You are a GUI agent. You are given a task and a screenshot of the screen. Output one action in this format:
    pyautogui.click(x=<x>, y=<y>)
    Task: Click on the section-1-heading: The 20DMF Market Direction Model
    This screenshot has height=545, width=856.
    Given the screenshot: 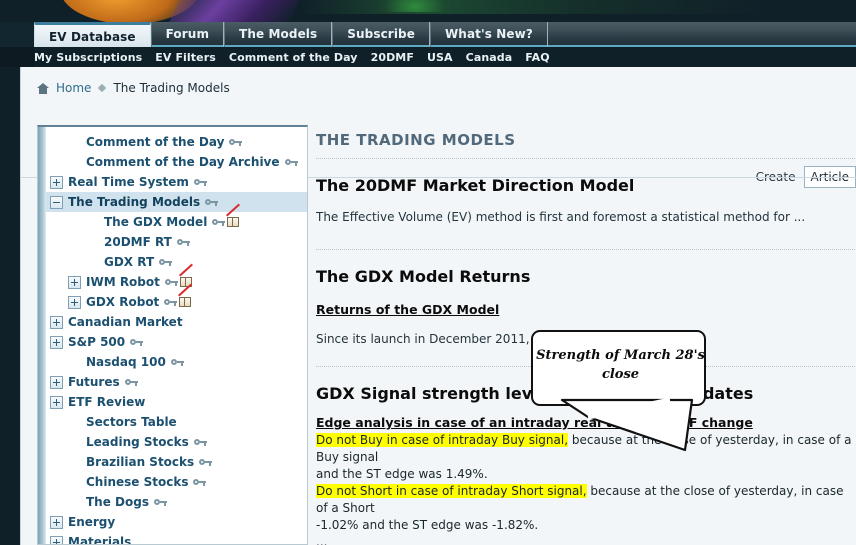 What is the action you would take?
    pyautogui.click(x=475, y=185)
    